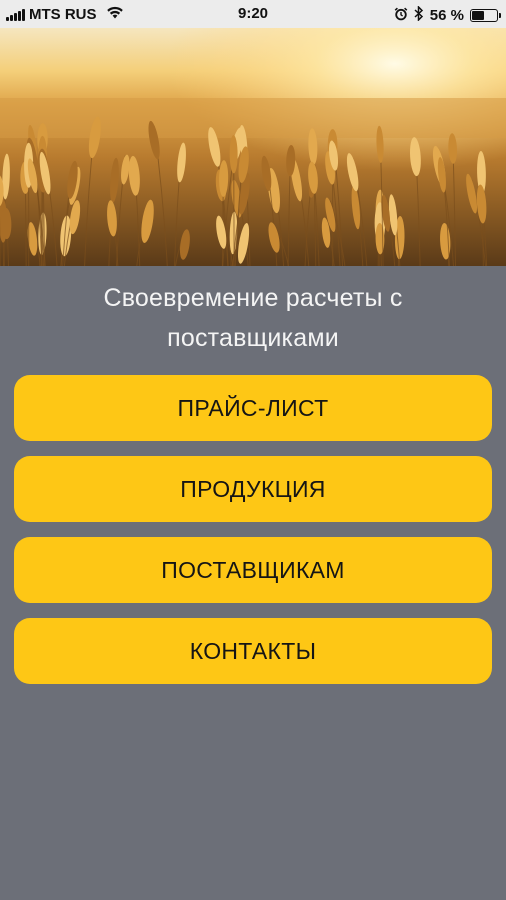 The image size is (506, 900). Describe the element at coordinates (253, 489) in the screenshot. I see `products-button: ПРОДУКЦИЯ` at that location.